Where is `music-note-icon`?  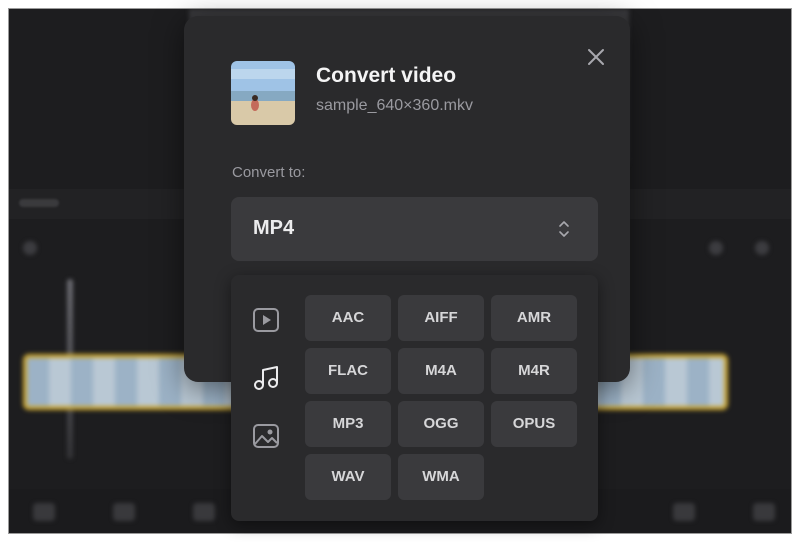 music-note-icon is located at coordinates (266, 378).